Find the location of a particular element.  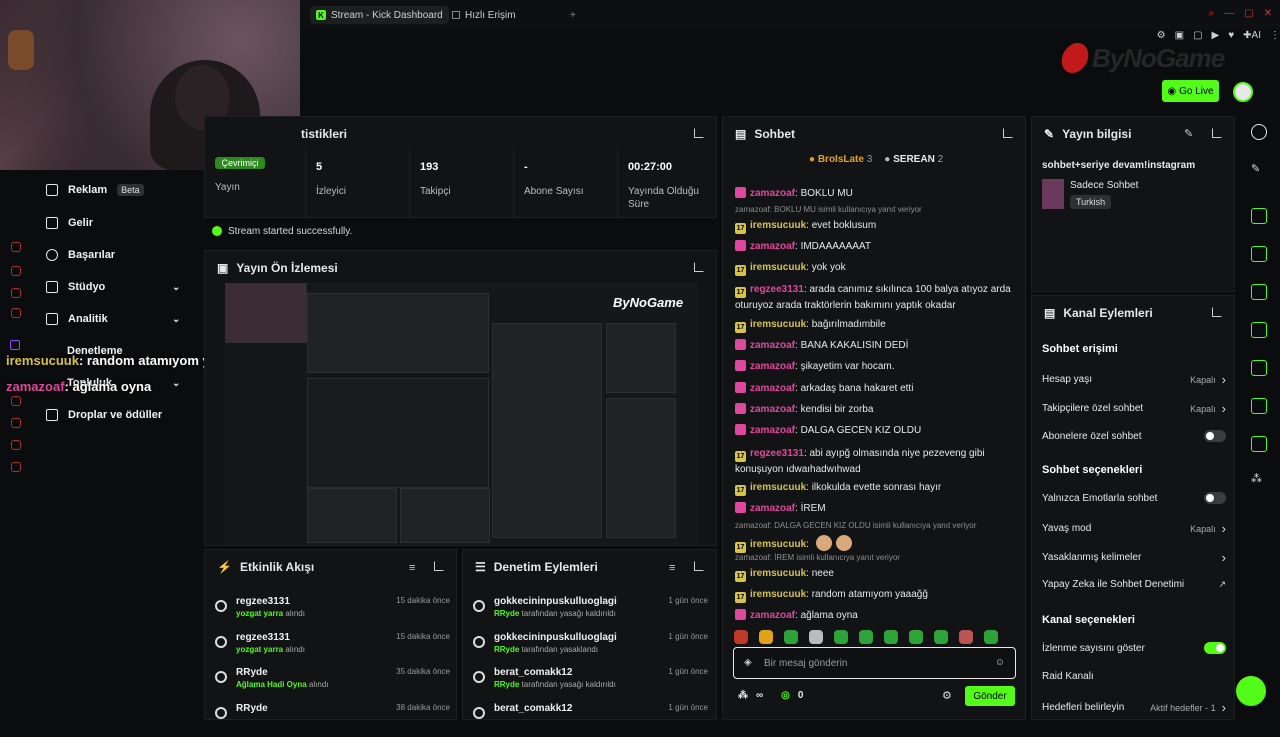

category-name: Sadece Sohbet is located at coordinates (1104, 185).